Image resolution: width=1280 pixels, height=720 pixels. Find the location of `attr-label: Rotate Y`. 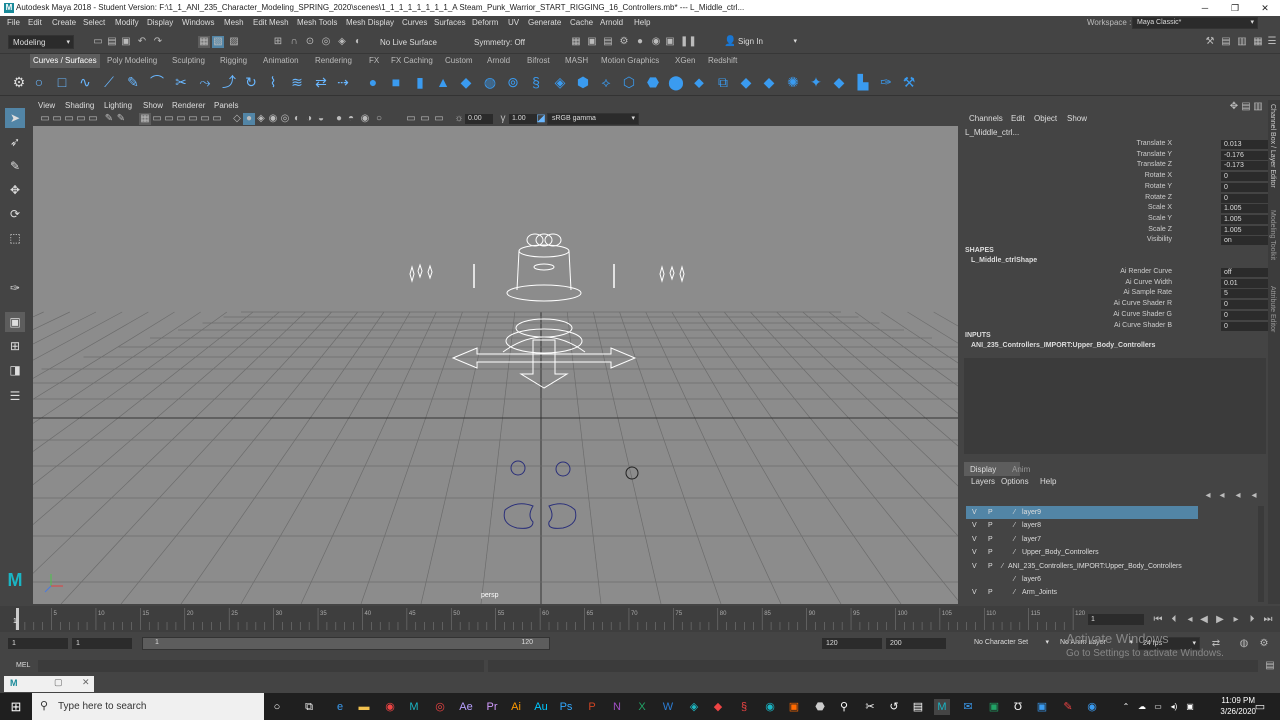

attr-label: Rotate Y is located at coordinates (1158, 186).